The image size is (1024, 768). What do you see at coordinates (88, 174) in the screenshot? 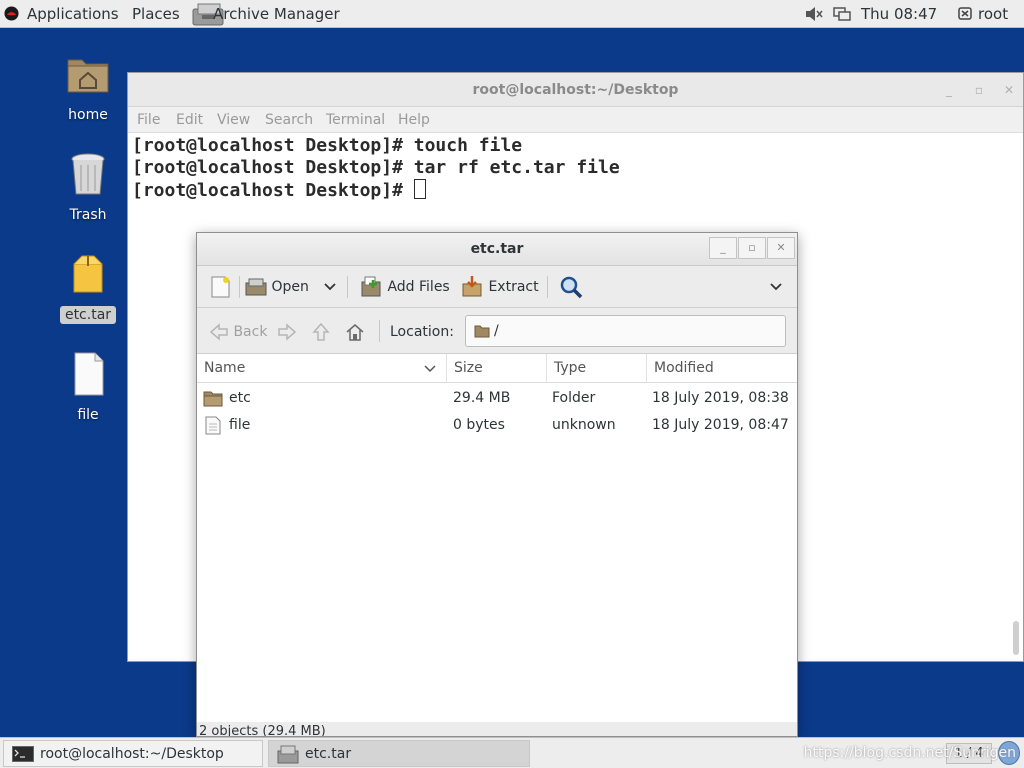
I see `trash-icon` at bounding box center [88, 174].